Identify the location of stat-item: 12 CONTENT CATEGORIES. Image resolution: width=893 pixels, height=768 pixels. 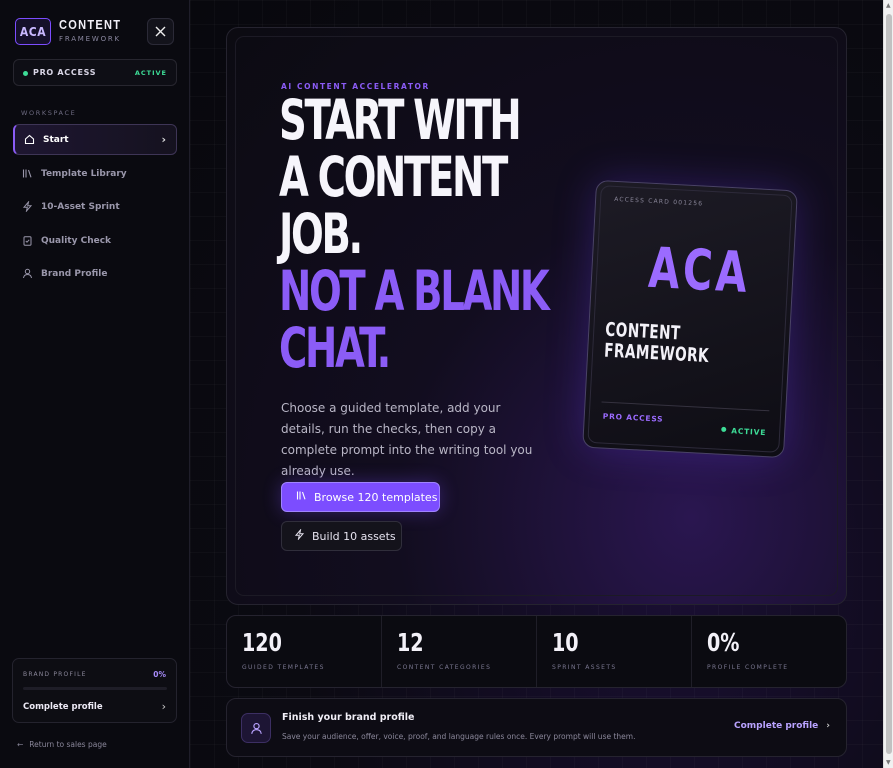
(459, 651).